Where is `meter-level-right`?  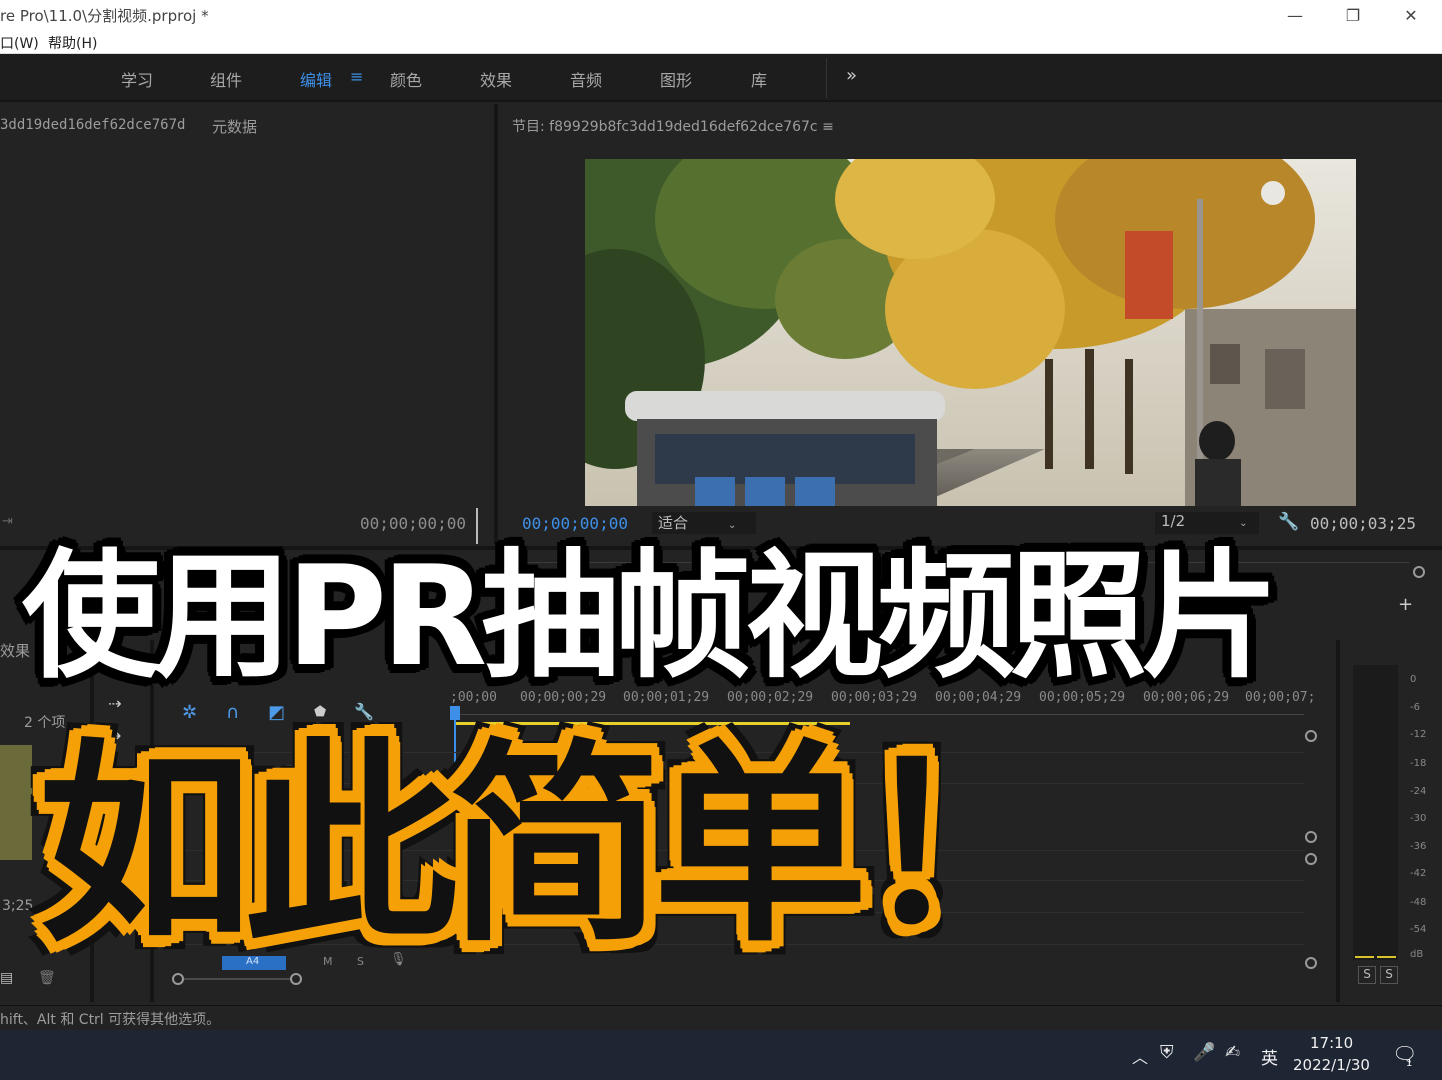
meter-level-right is located at coordinates (1386, 957).